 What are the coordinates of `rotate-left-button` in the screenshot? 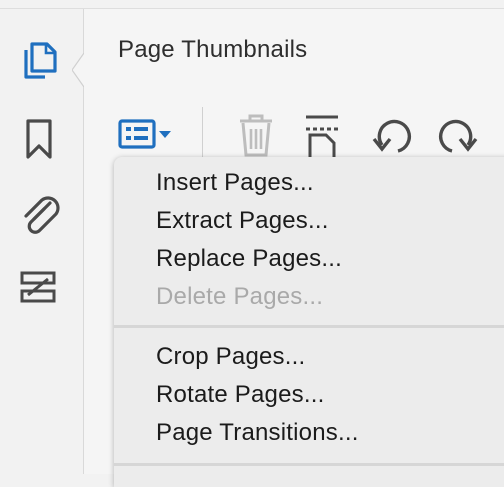 It's located at (392, 136).